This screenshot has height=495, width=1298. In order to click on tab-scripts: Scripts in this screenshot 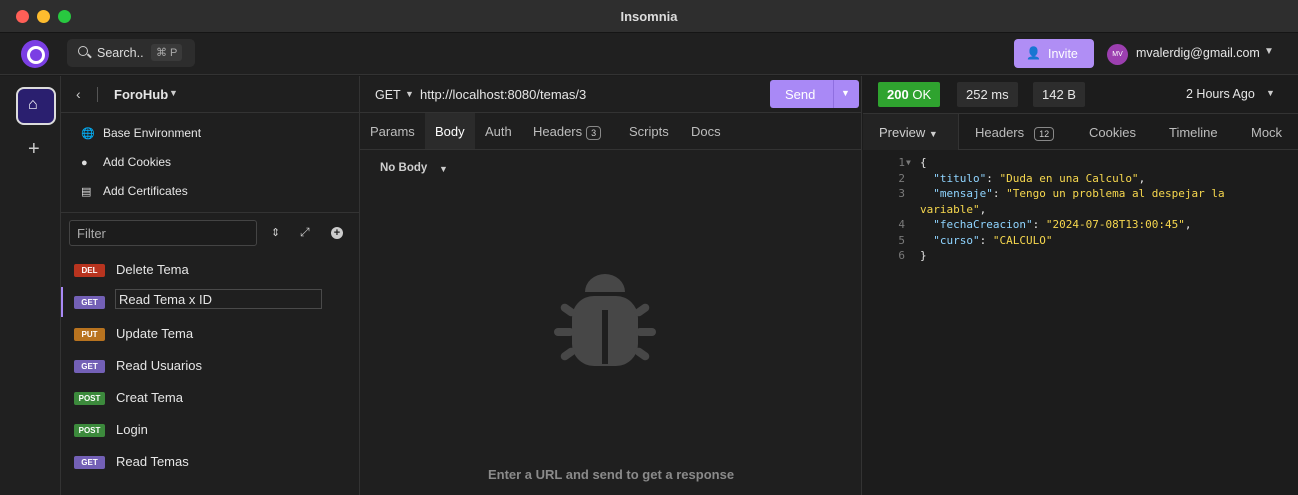, I will do `click(649, 131)`.